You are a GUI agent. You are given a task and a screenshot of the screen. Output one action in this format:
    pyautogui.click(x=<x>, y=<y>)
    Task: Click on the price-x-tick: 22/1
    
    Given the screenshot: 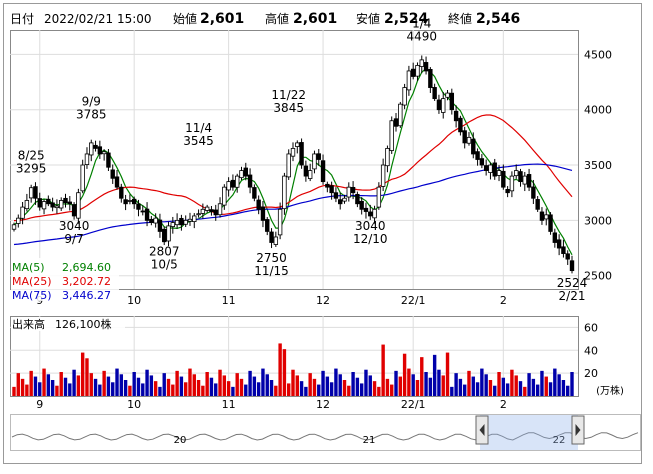 What is the action you would take?
    pyautogui.click(x=413, y=300)
    